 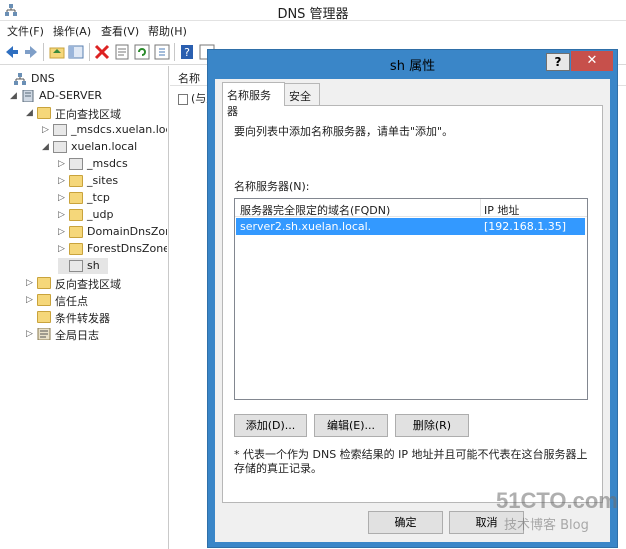 What do you see at coordinates (103, 180) in the screenshot?
I see `tree-item-label: _sites` at bounding box center [103, 180].